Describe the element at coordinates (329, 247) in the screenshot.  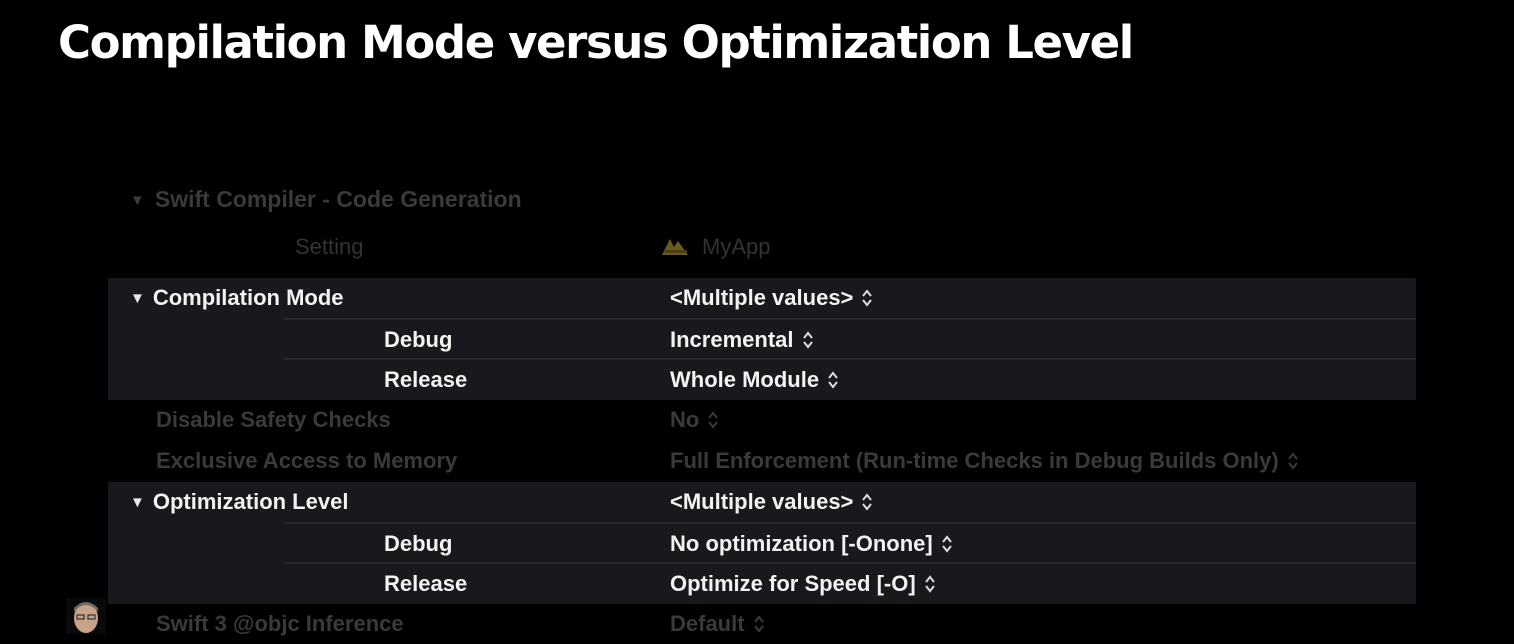
I see `column-header-setting: Setting` at that location.